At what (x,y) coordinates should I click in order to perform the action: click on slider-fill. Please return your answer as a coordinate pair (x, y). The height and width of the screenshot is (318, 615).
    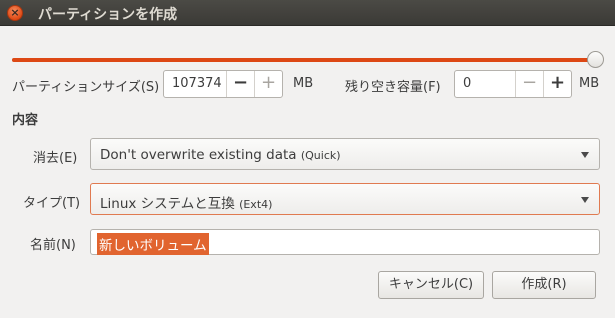
    Looking at the image, I should click on (303, 60).